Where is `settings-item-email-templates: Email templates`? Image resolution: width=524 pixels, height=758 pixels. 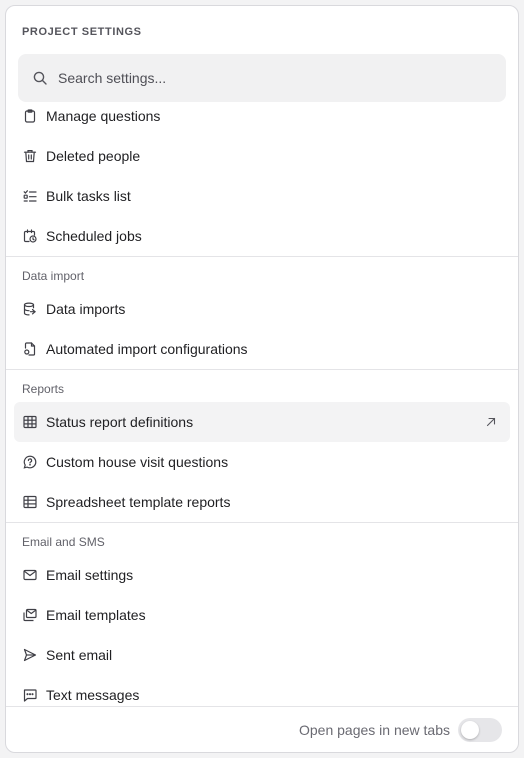 settings-item-email-templates: Email templates is located at coordinates (262, 615).